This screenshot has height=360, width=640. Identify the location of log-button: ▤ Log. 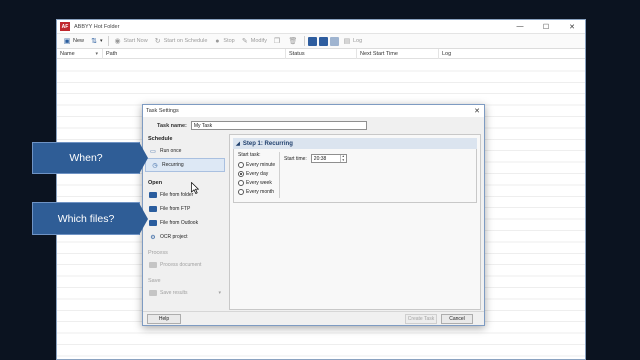
(352, 41).